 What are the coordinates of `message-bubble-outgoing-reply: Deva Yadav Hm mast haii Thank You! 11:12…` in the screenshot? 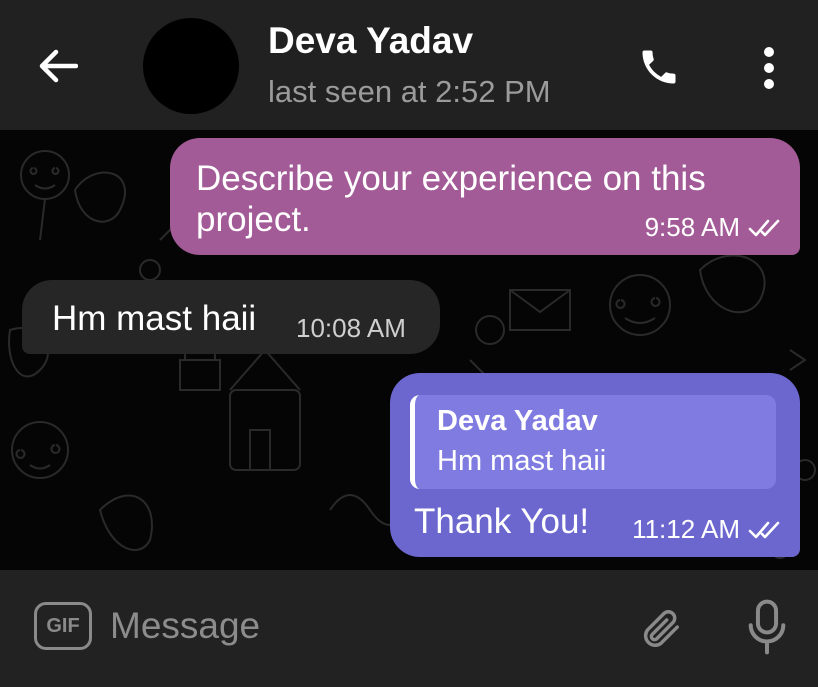 It's located at (595, 465).